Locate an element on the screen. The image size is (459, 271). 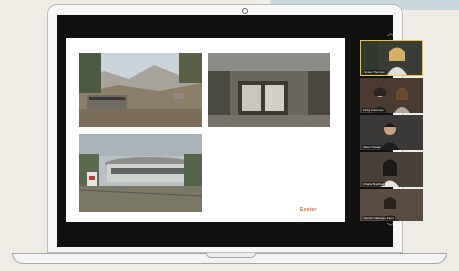
laptop-notch is located at coordinates (231, 255).